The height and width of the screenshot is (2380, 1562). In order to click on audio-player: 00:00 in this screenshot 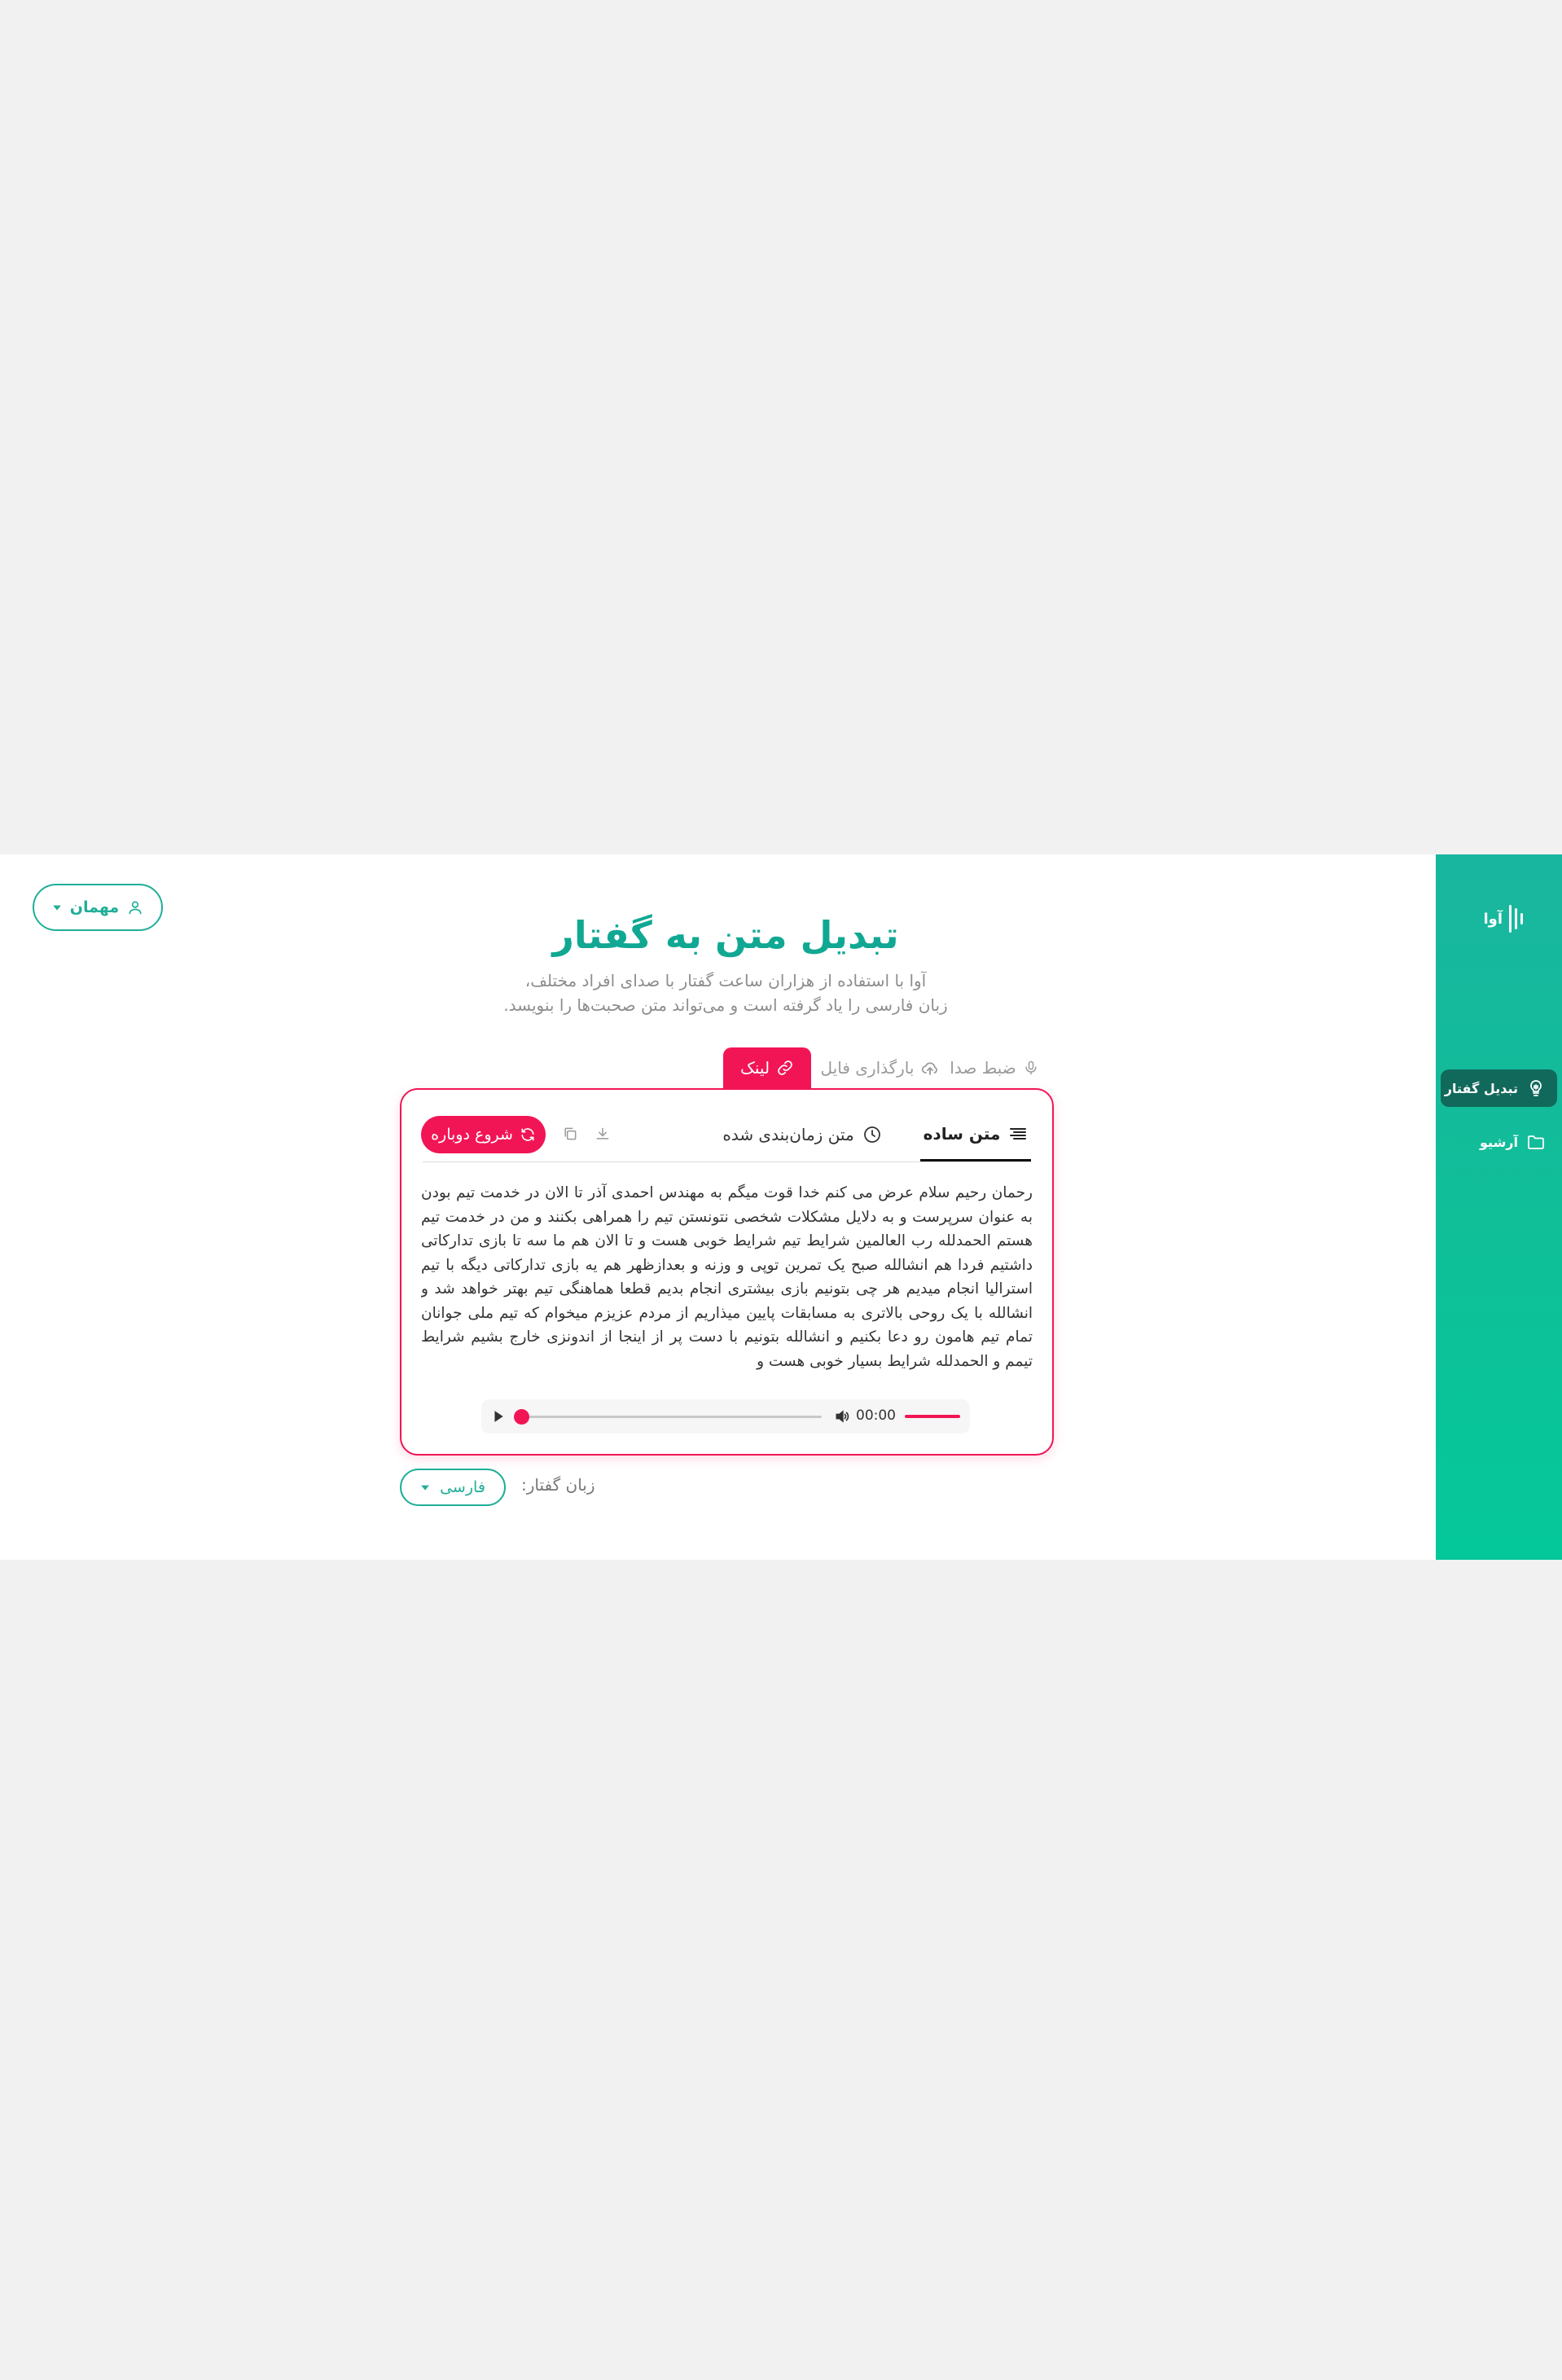, I will do `click(725, 1416)`.